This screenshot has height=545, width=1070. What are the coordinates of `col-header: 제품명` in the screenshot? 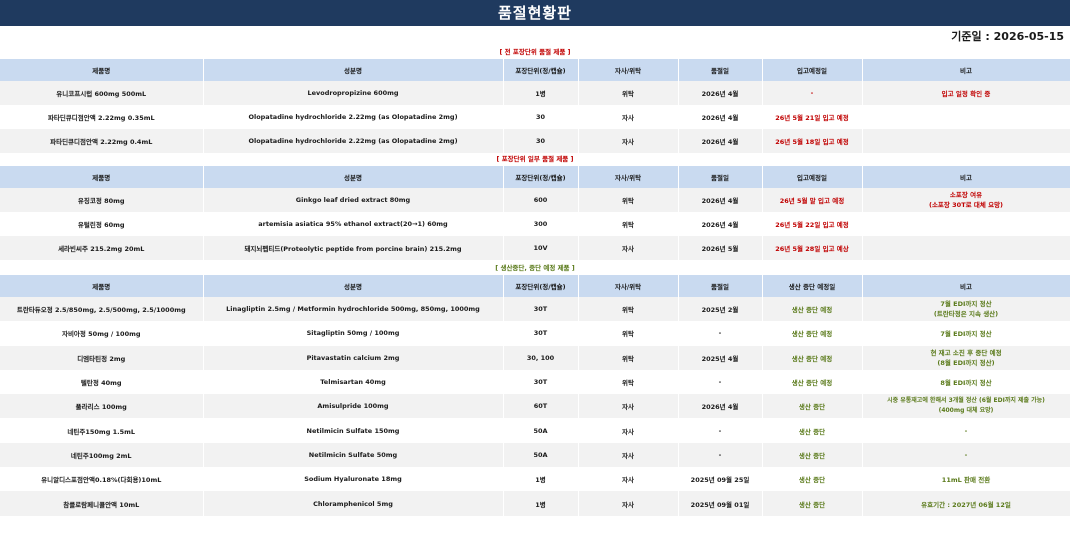 It's located at (102, 70).